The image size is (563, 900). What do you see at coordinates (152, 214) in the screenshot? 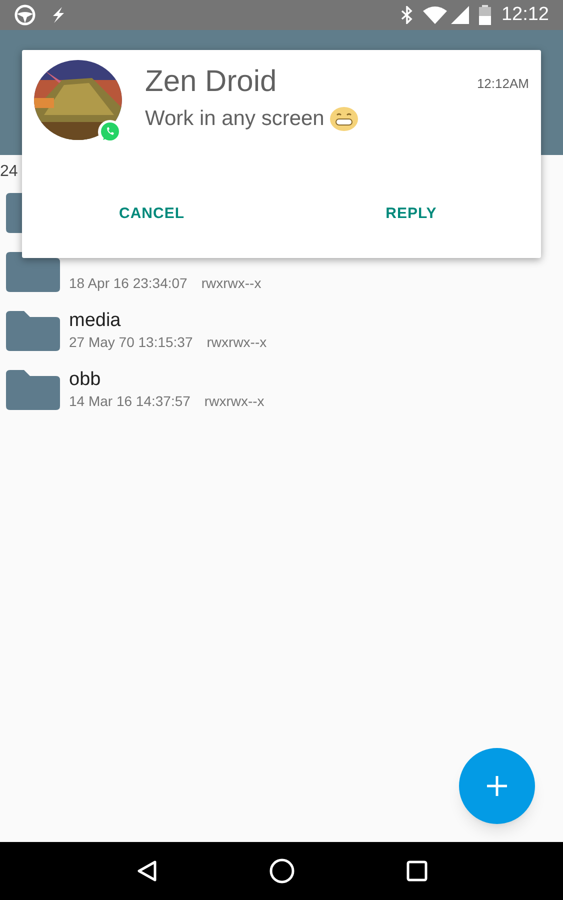
I see `action-button: CANCEL` at bounding box center [152, 214].